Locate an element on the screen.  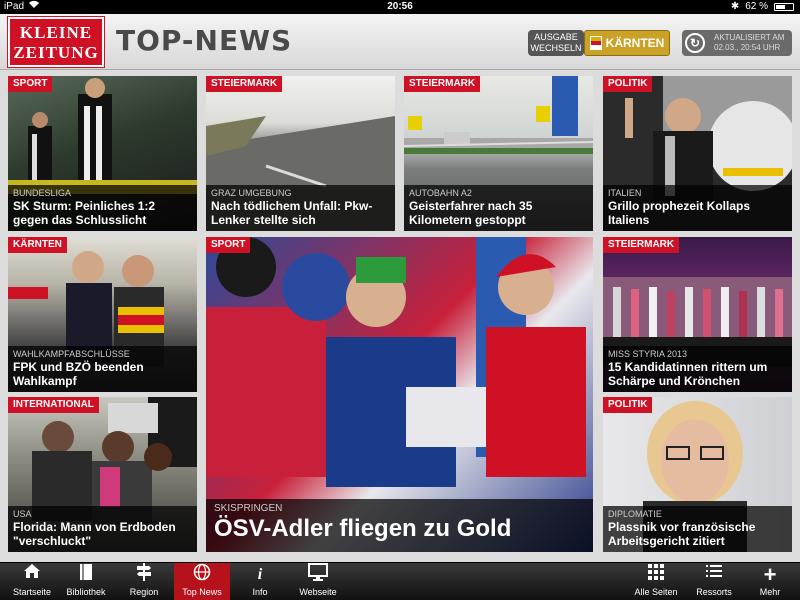
tile-headline: Grillo prophezeit Kollaps Italiens is located at coordinates (679, 213).